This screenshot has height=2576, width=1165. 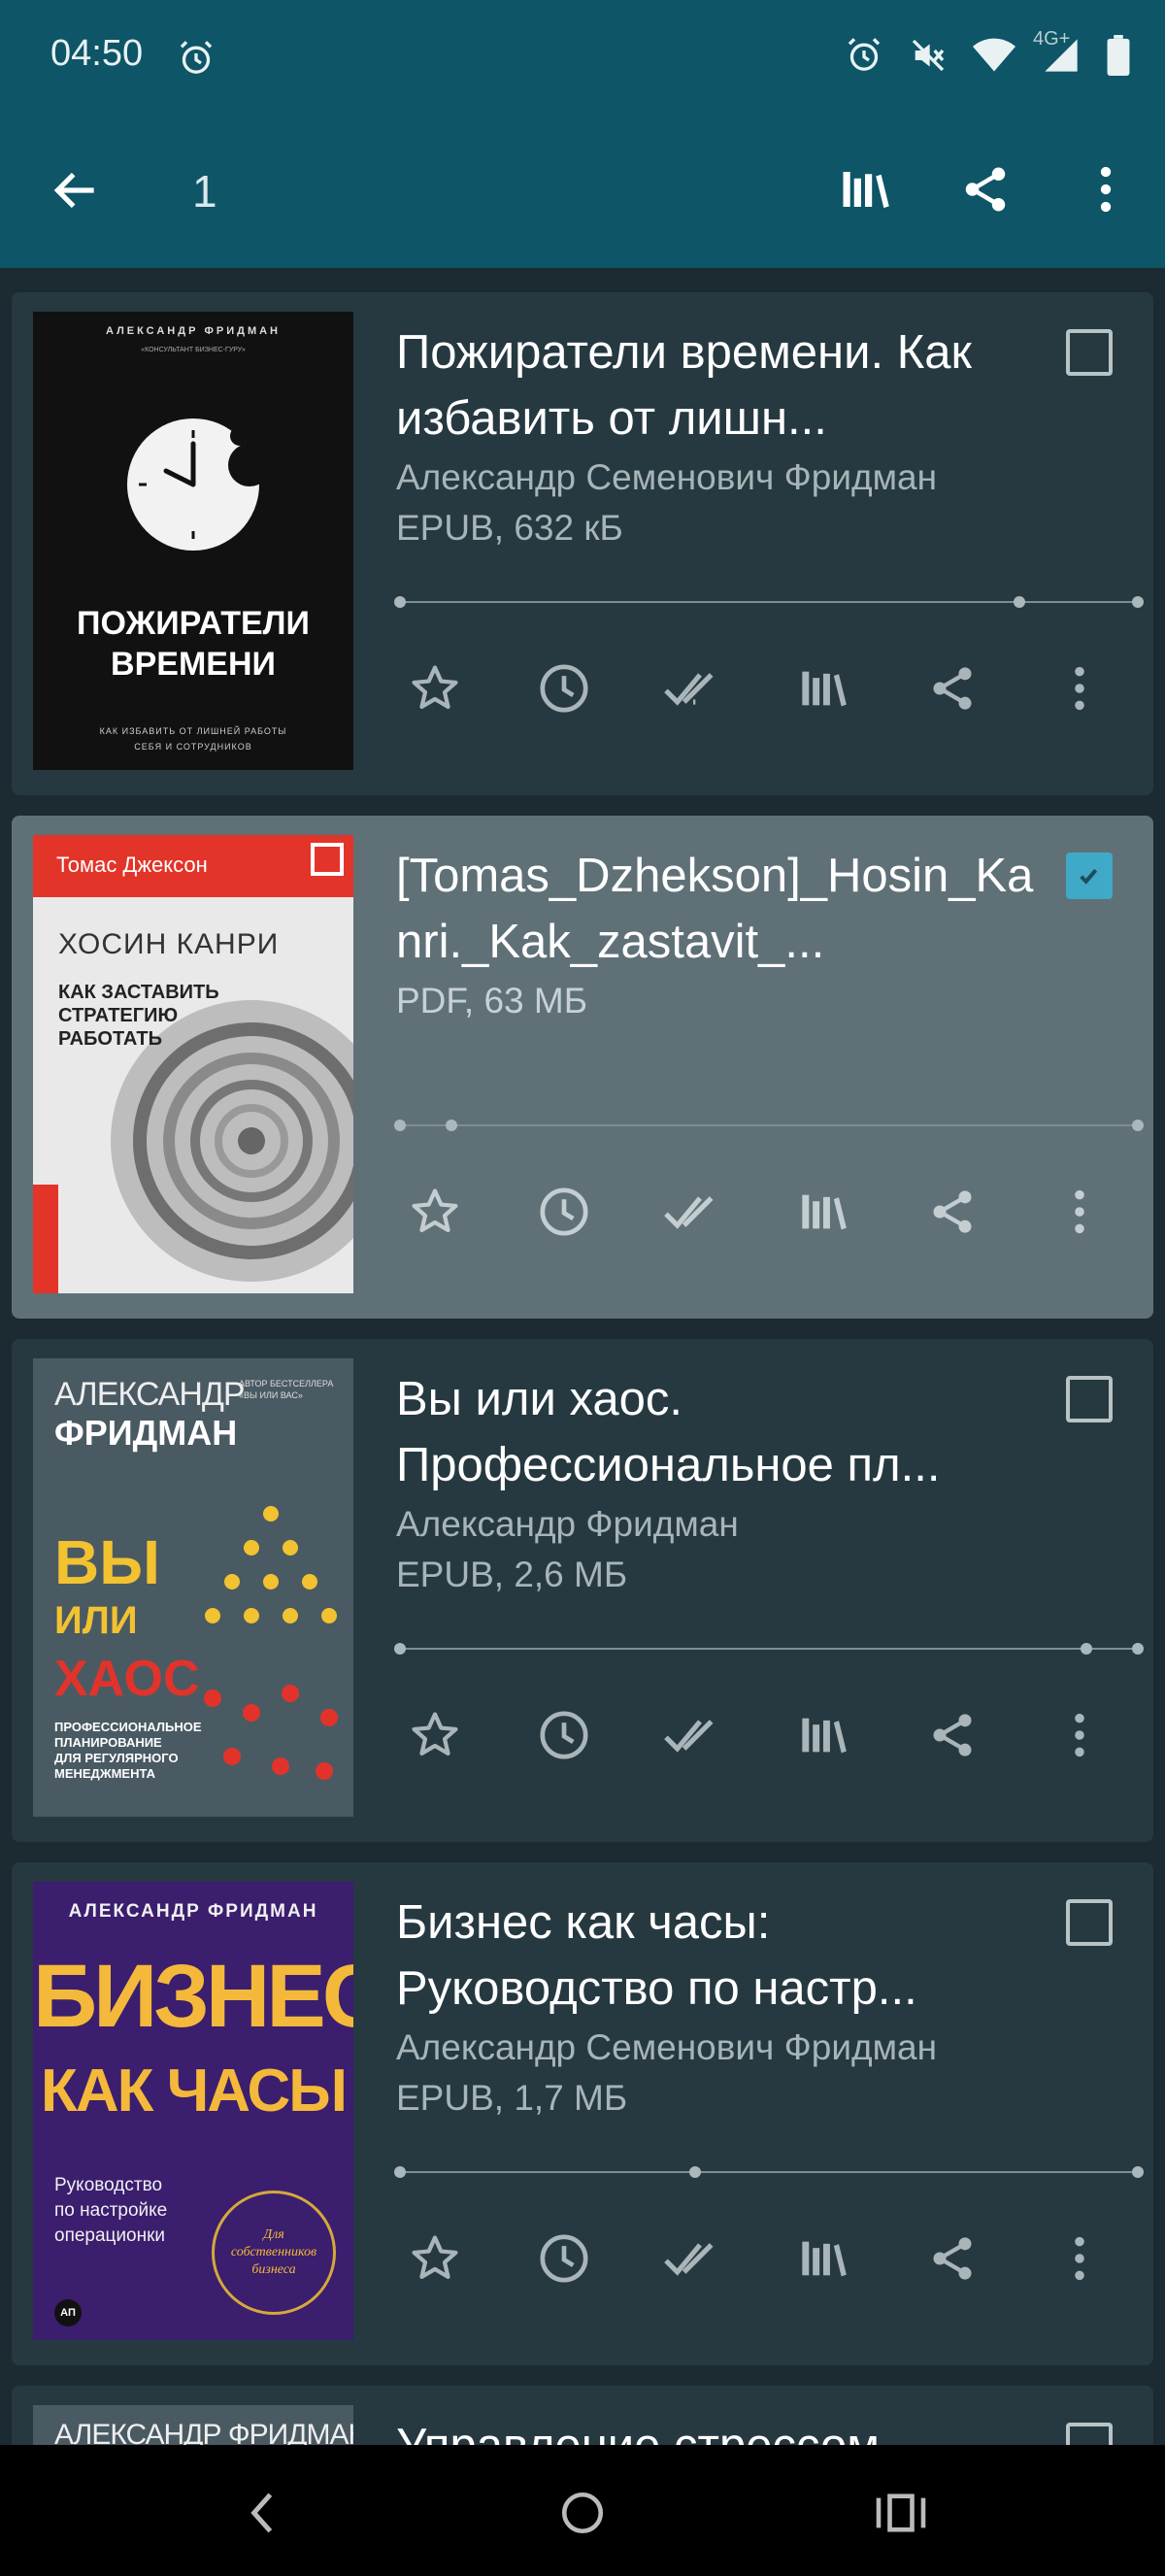 I want to click on book-author: Александр Фридман, so click(x=567, y=1524).